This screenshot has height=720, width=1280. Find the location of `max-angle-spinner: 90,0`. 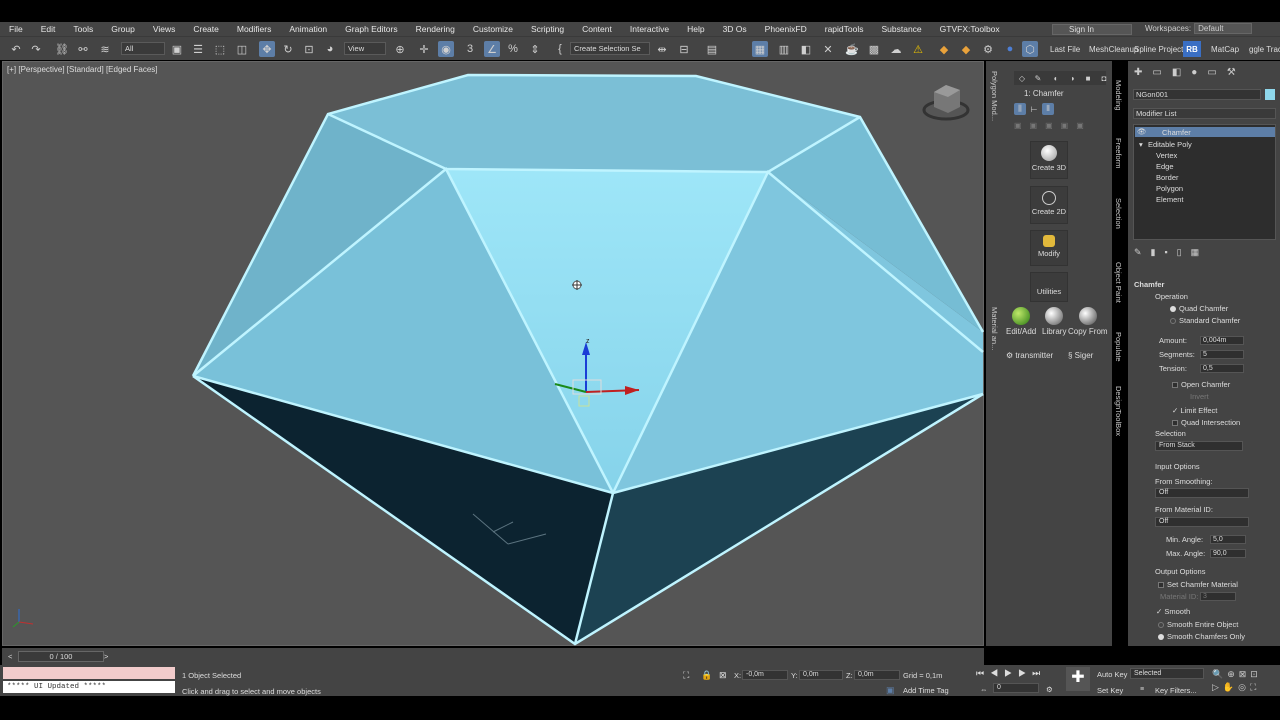

max-angle-spinner: 90,0 is located at coordinates (1228, 553).